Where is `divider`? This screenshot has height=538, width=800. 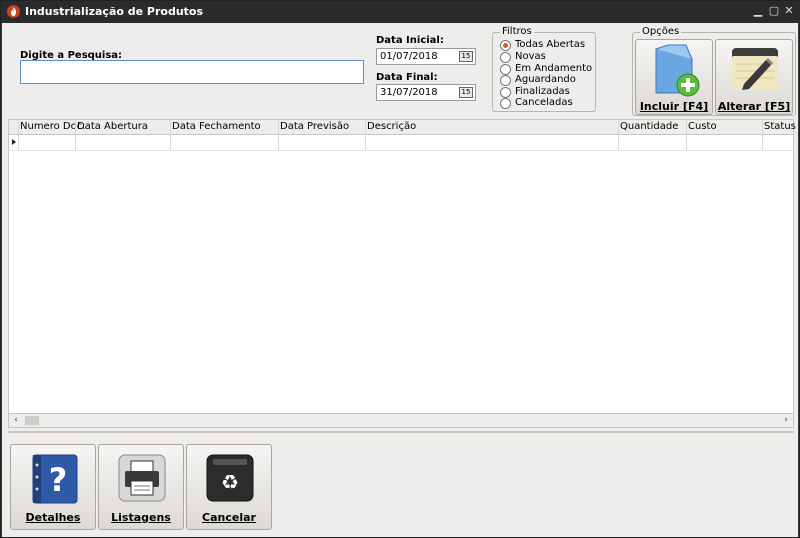 divider is located at coordinates (401, 432).